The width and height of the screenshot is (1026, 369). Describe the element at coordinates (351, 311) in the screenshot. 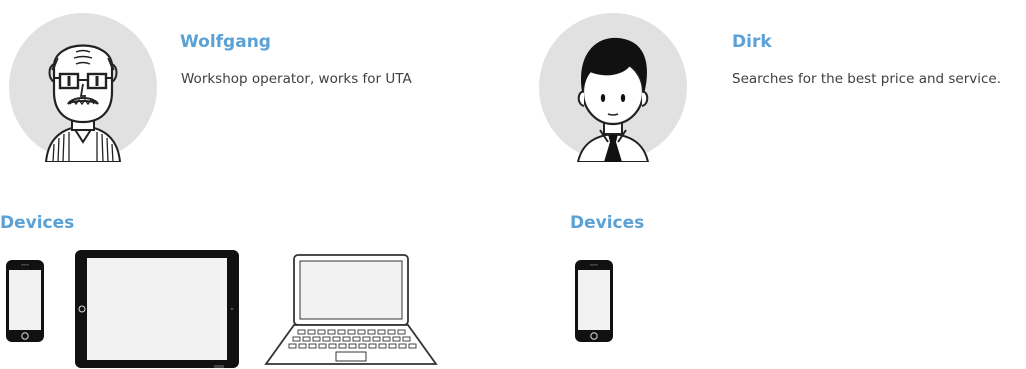

I see `laptop-icon` at that location.